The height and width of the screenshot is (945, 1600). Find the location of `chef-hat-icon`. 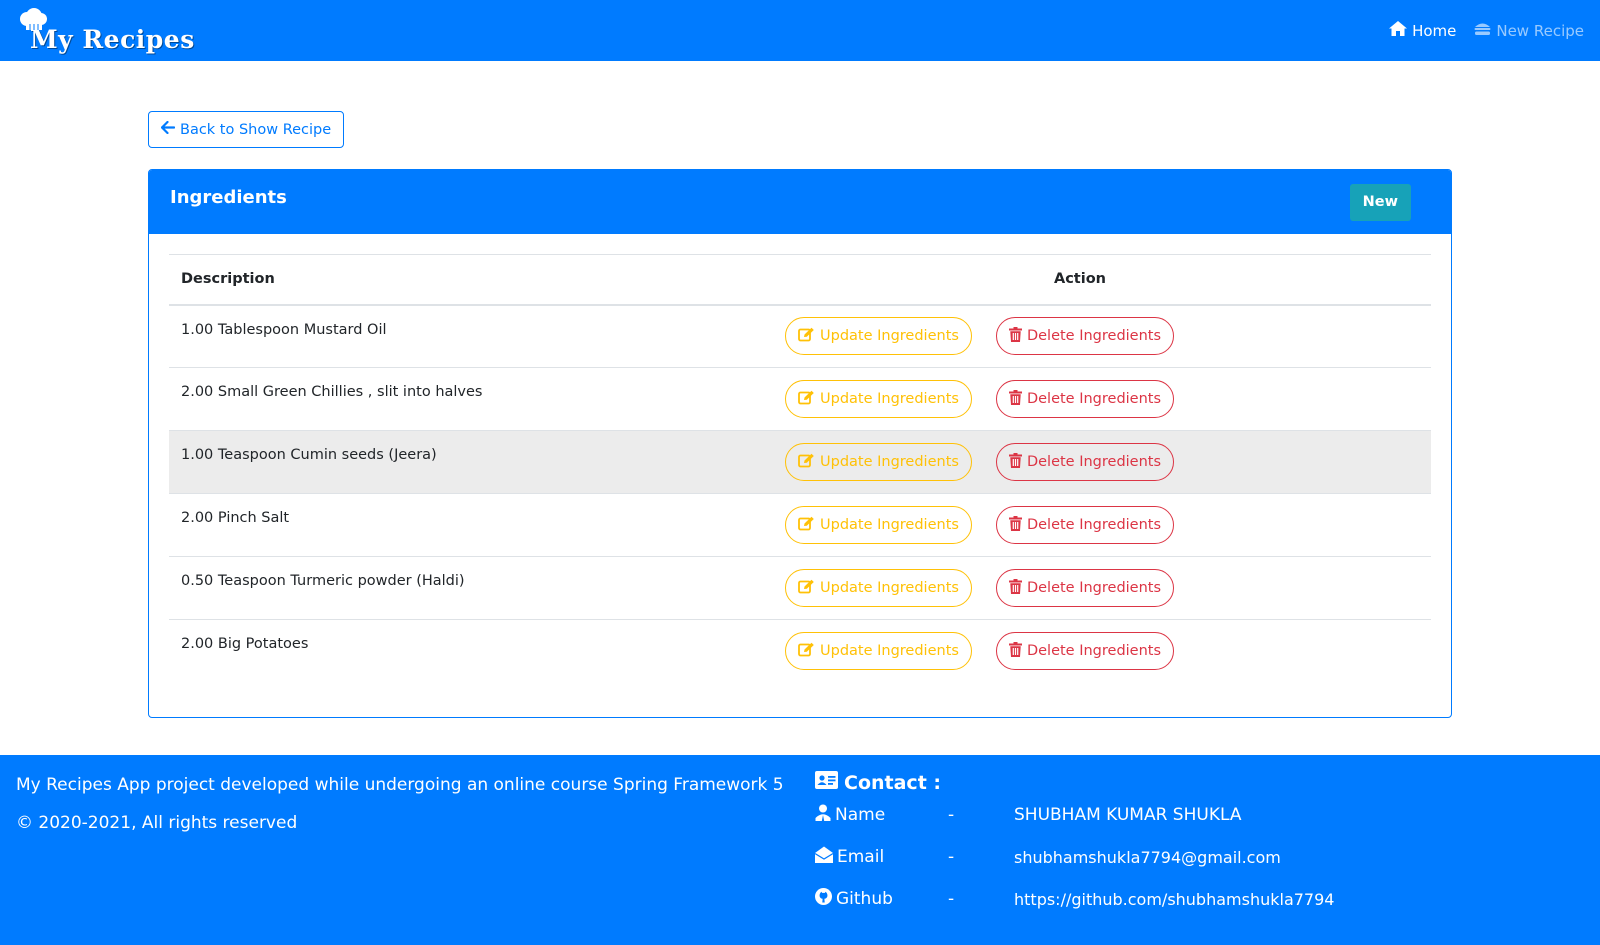

chef-hat-icon is located at coordinates (33, 22).